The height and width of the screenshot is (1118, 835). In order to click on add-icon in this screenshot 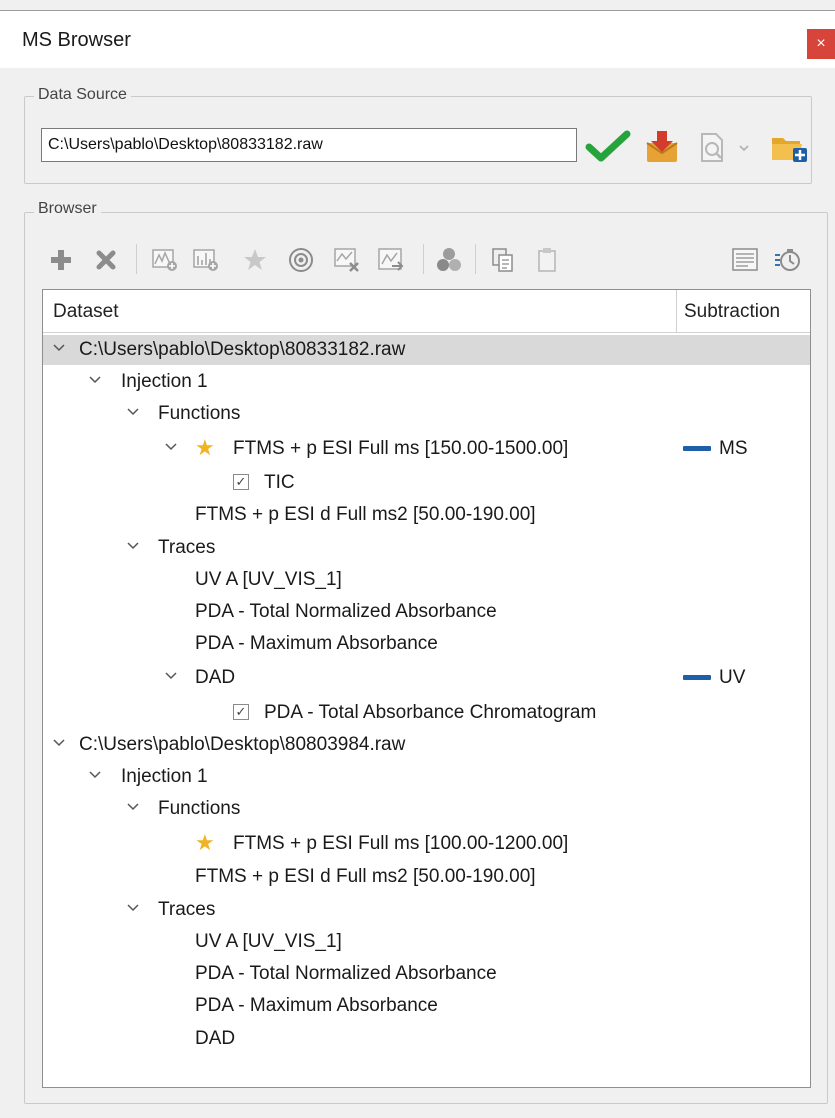, I will do `click(61, 260)`.